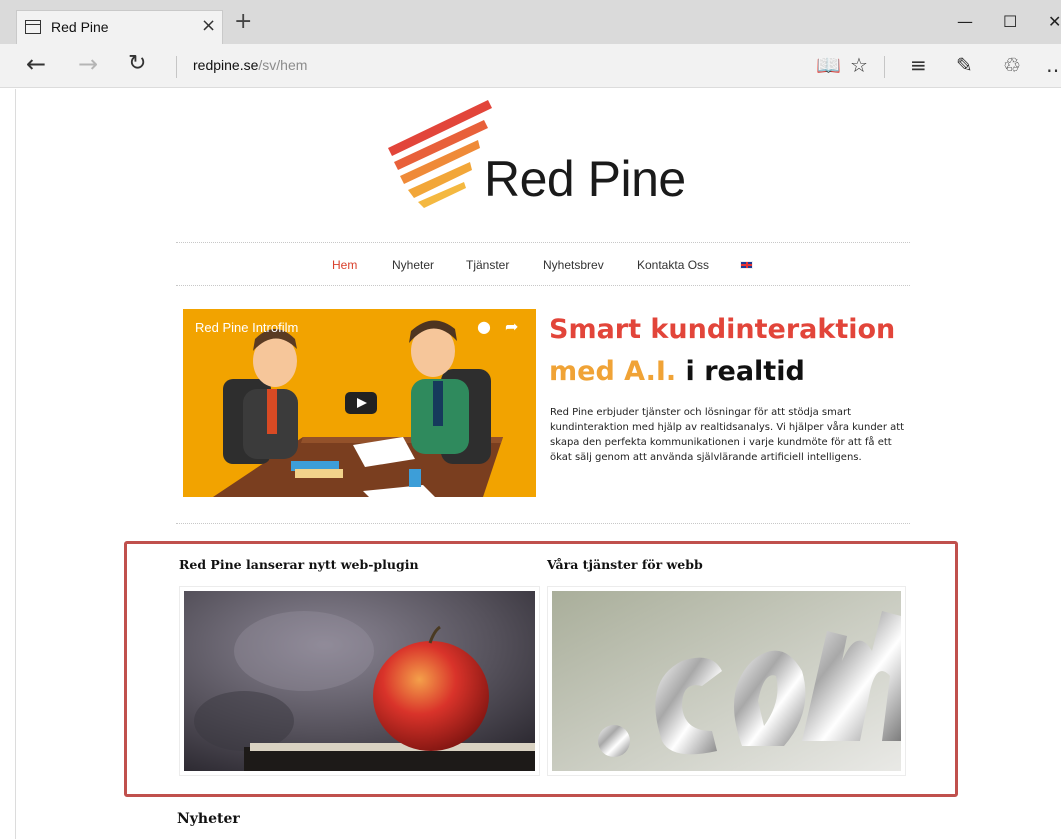 The width and height of the screenshot is (1061, 839). What do you see at coordinates (283, 65) in the screenshot?
I see `url-path: /sv/hem` at bounding box center [283, 65].